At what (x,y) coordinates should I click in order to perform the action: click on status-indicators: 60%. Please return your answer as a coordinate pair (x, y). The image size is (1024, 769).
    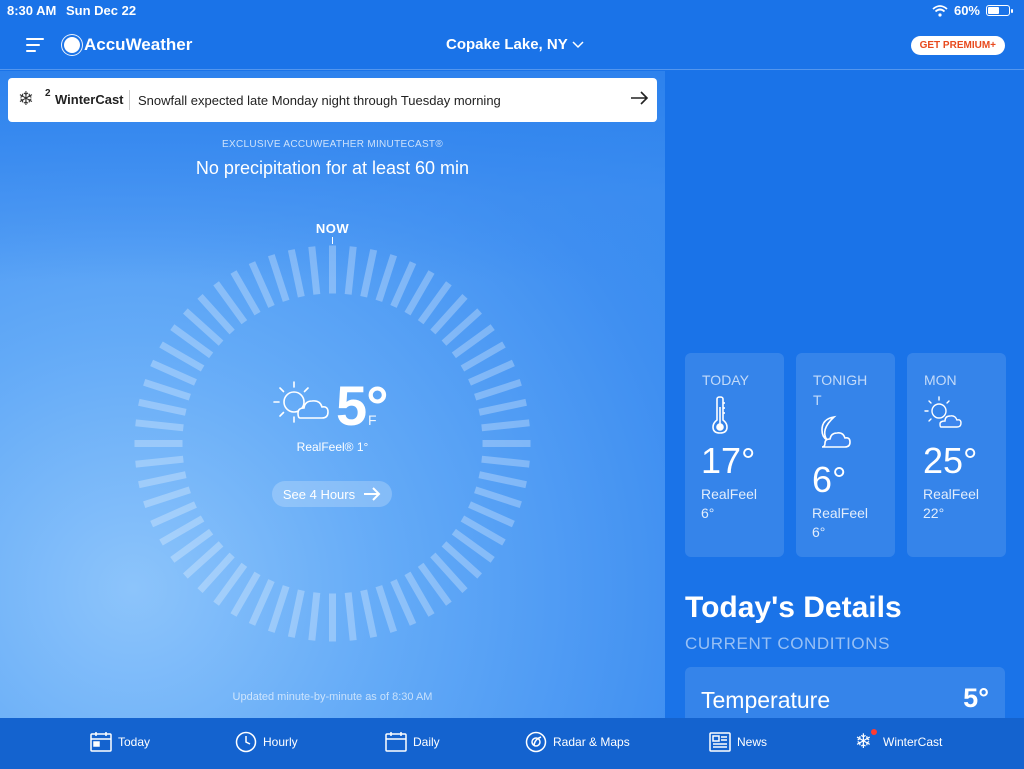
    Looking at the image, I should click on (972, 10).